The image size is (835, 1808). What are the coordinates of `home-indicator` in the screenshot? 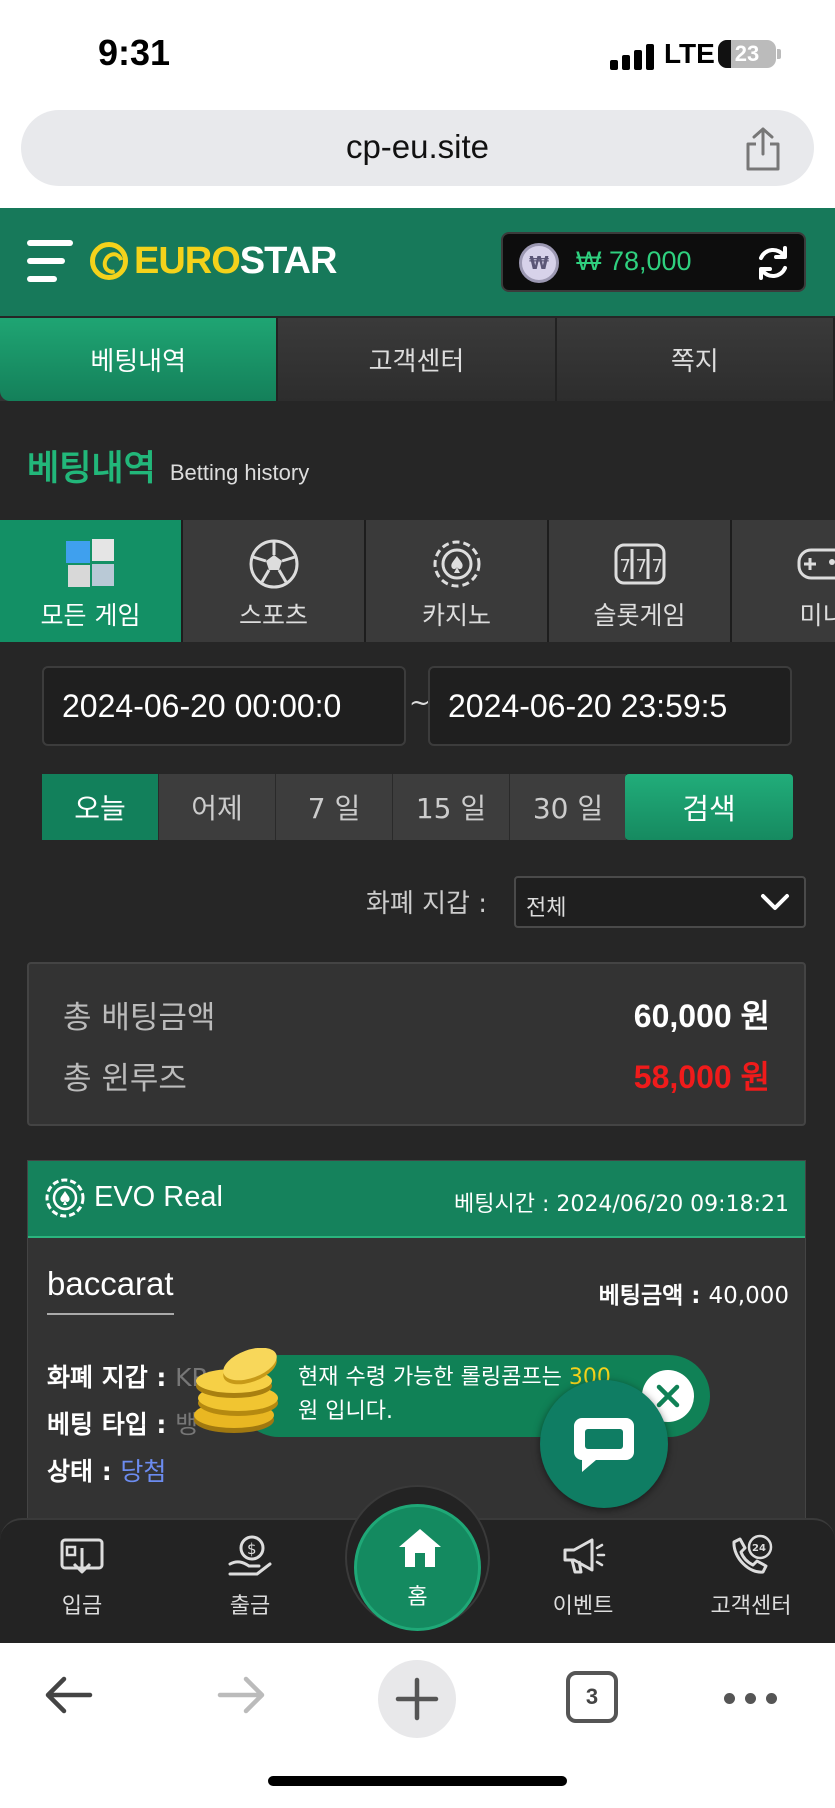 It's located at (417, 1781).